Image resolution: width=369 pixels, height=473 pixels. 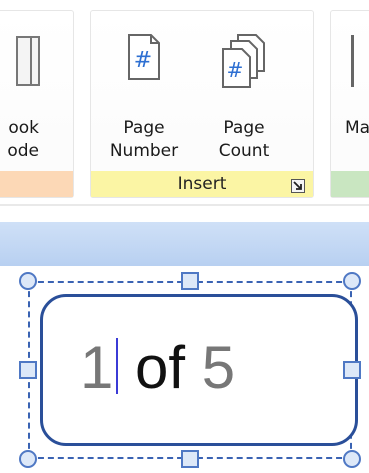 I want to click on resize-handle-bottom-right, so click(x=352, y=459).